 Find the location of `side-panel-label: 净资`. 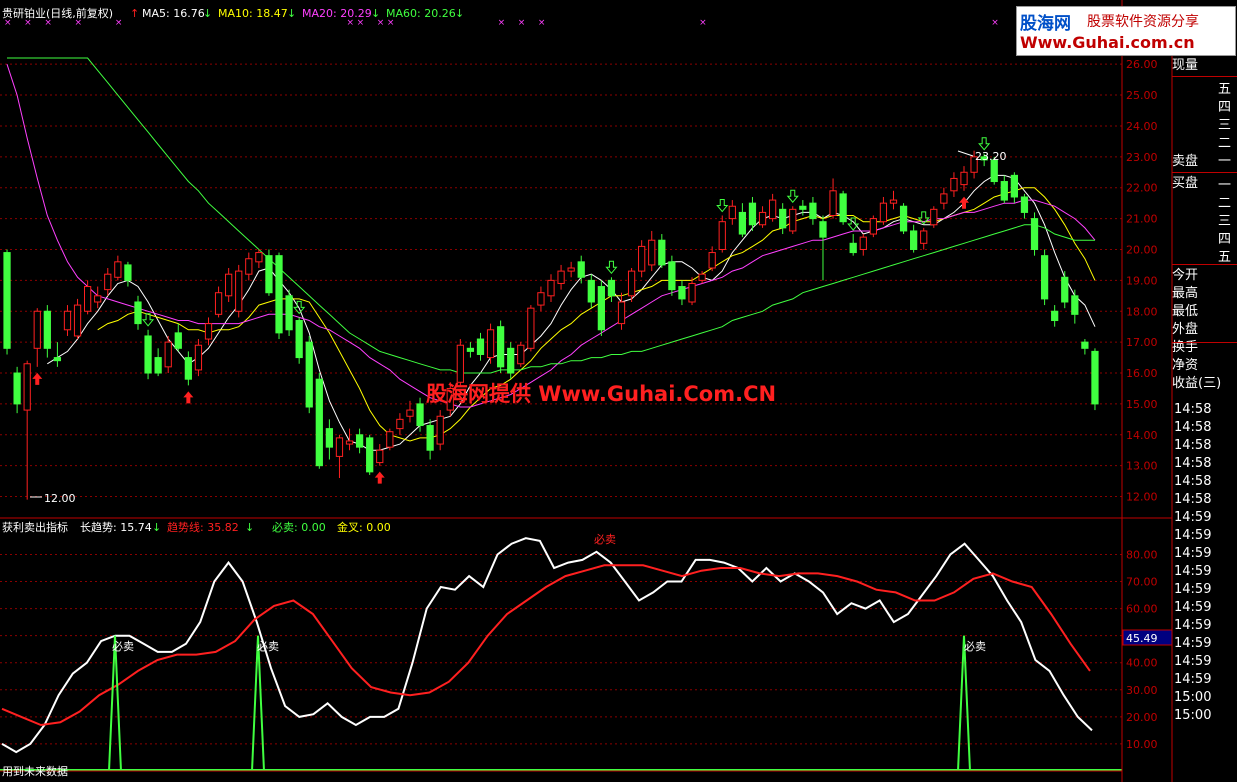

side-panel-label: 净资 is located at coordinates (1185, 365).